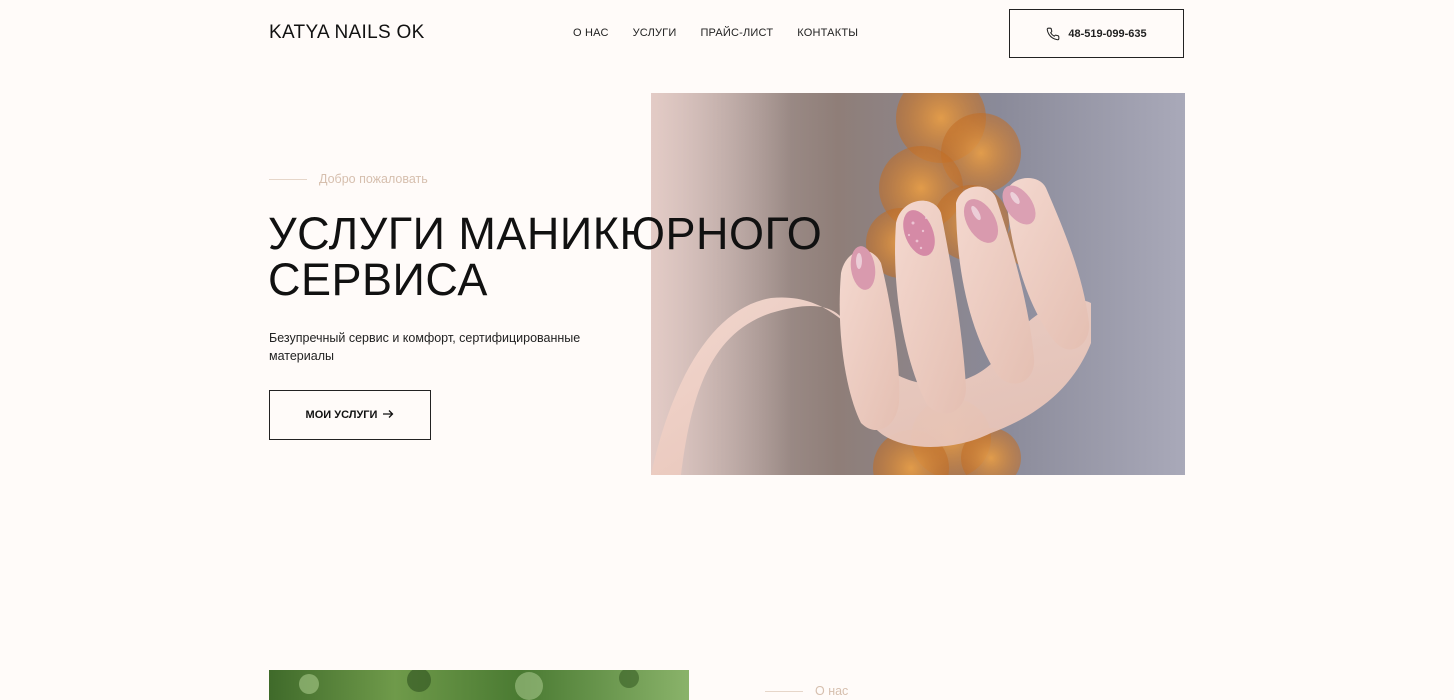 The height and width of the screenshot is (700, 1454). I want to click on hero-kicker: Добро пожаловать, so click(348, 179).